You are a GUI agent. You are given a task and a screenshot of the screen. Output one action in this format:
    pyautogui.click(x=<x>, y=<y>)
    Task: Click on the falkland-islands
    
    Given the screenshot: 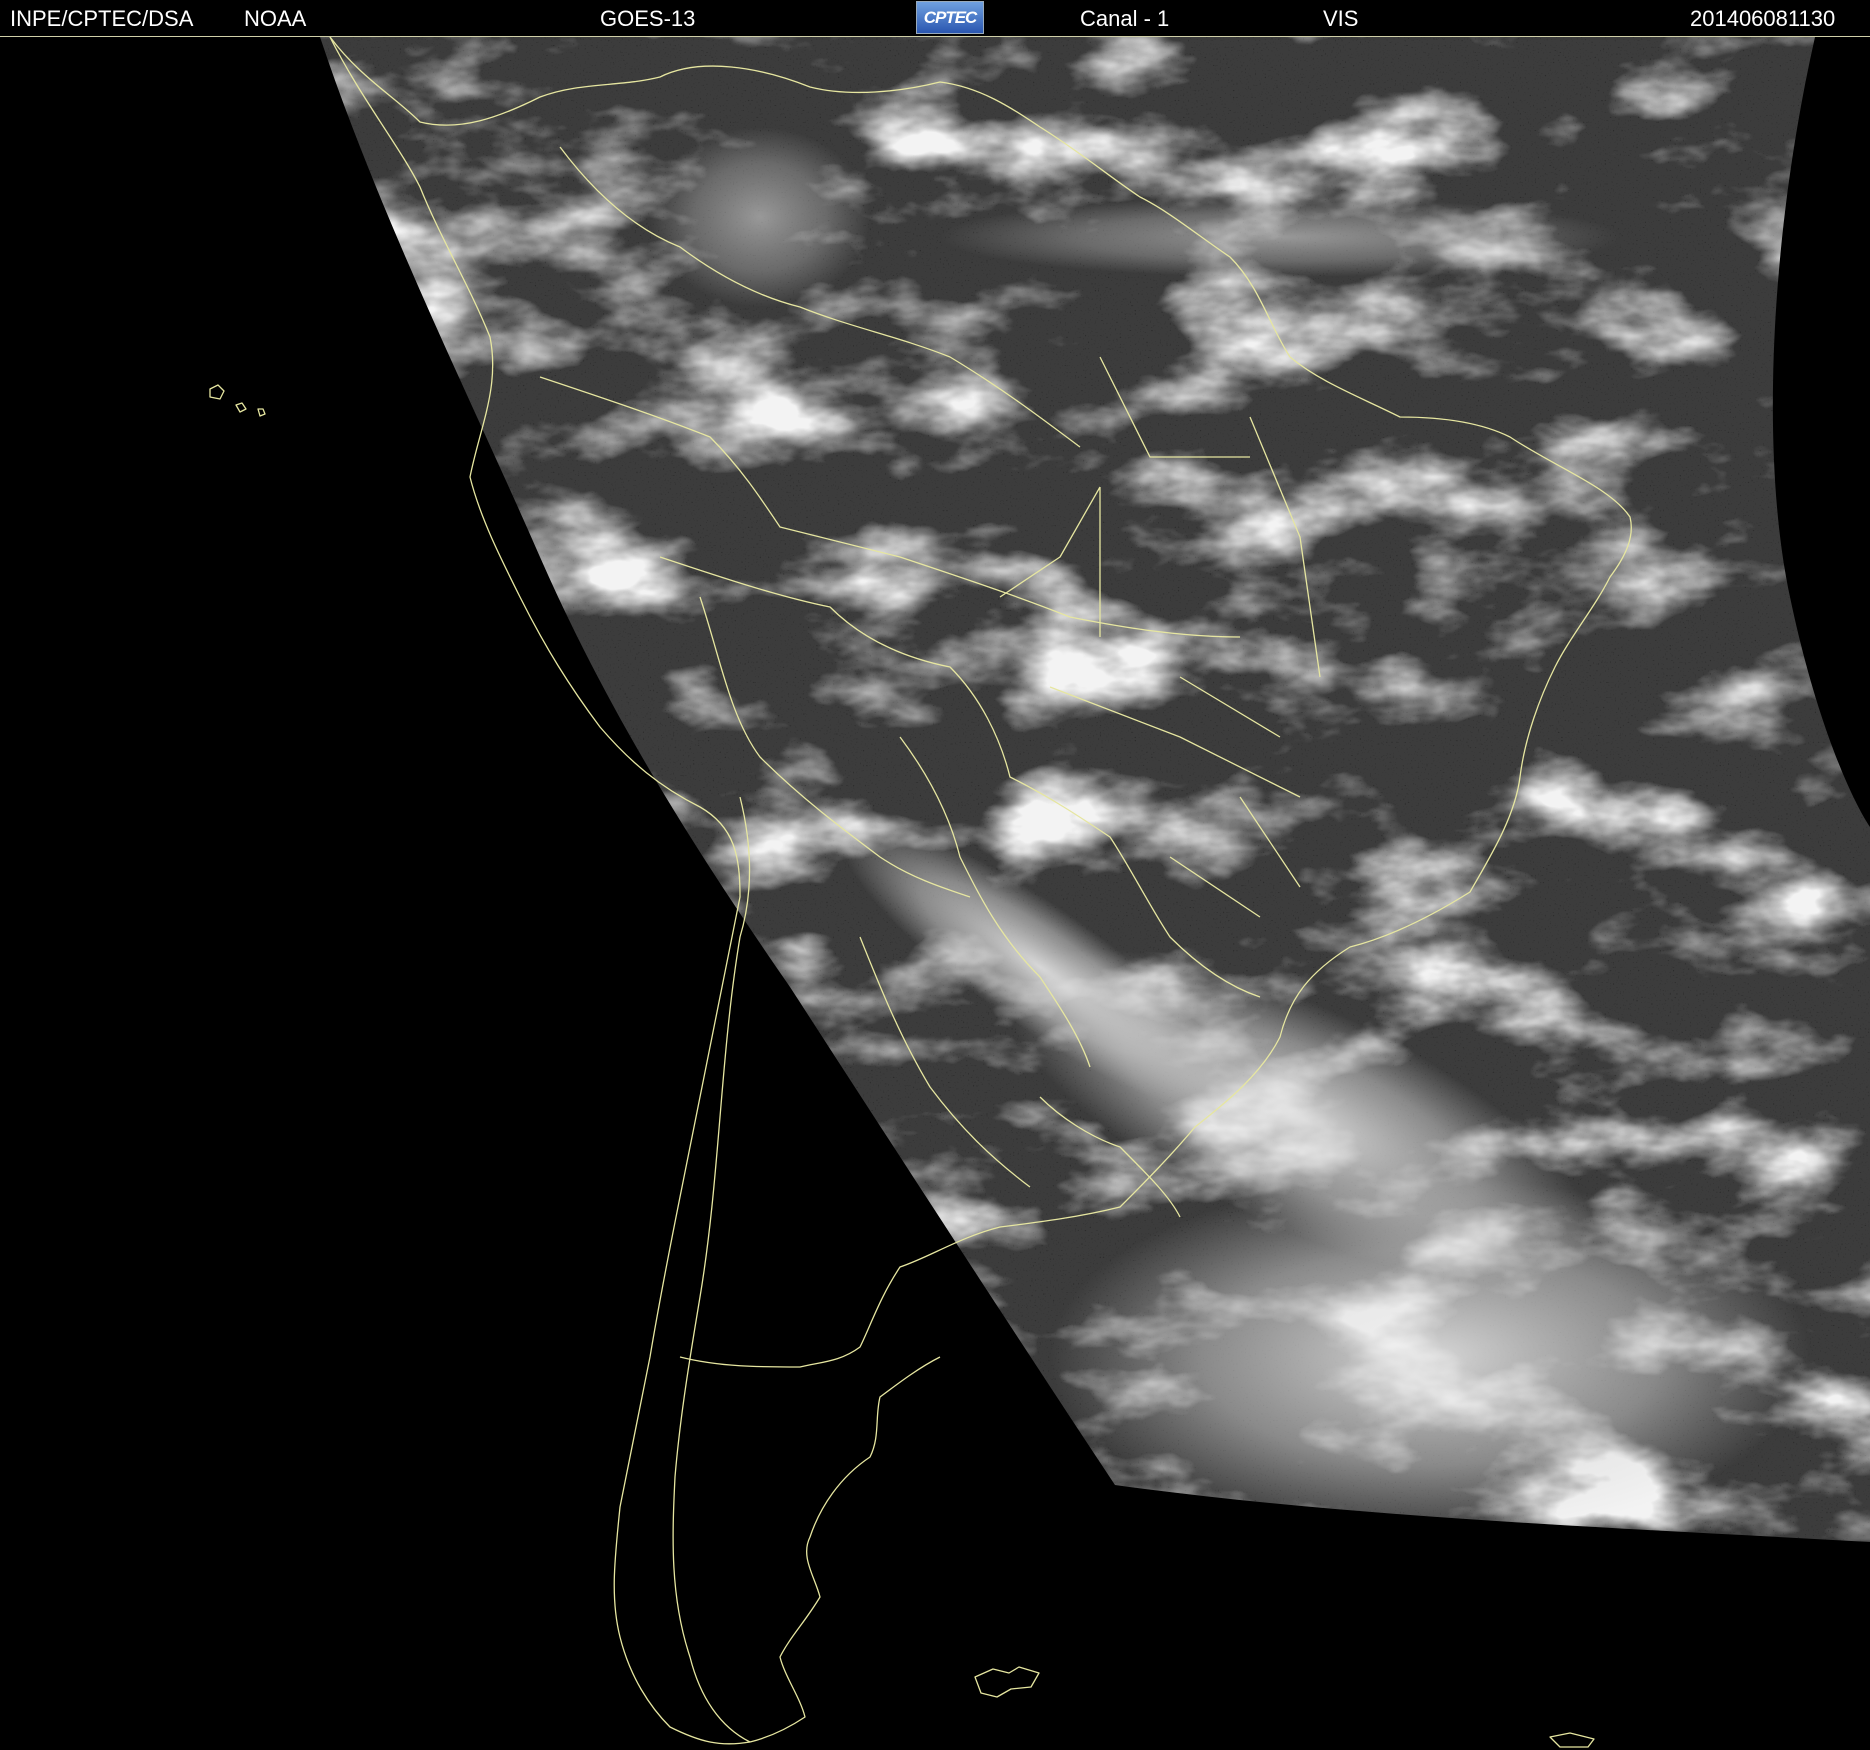 What is the action you would take?
    pyautogui.click(x=1007, y=1682)
    